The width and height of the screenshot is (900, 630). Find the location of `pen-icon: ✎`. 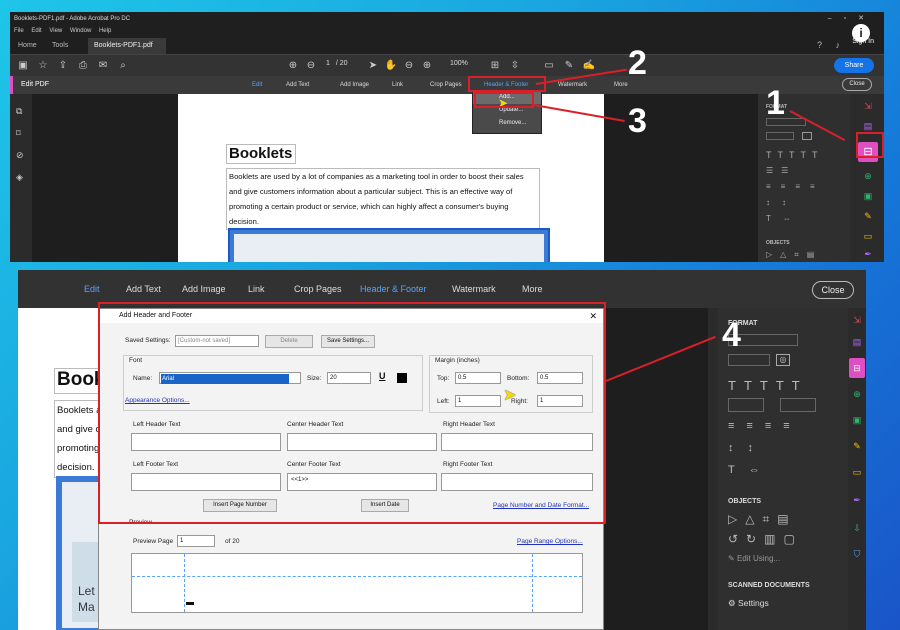

pen-icon: ✎ is located at coordinates (569, 66).